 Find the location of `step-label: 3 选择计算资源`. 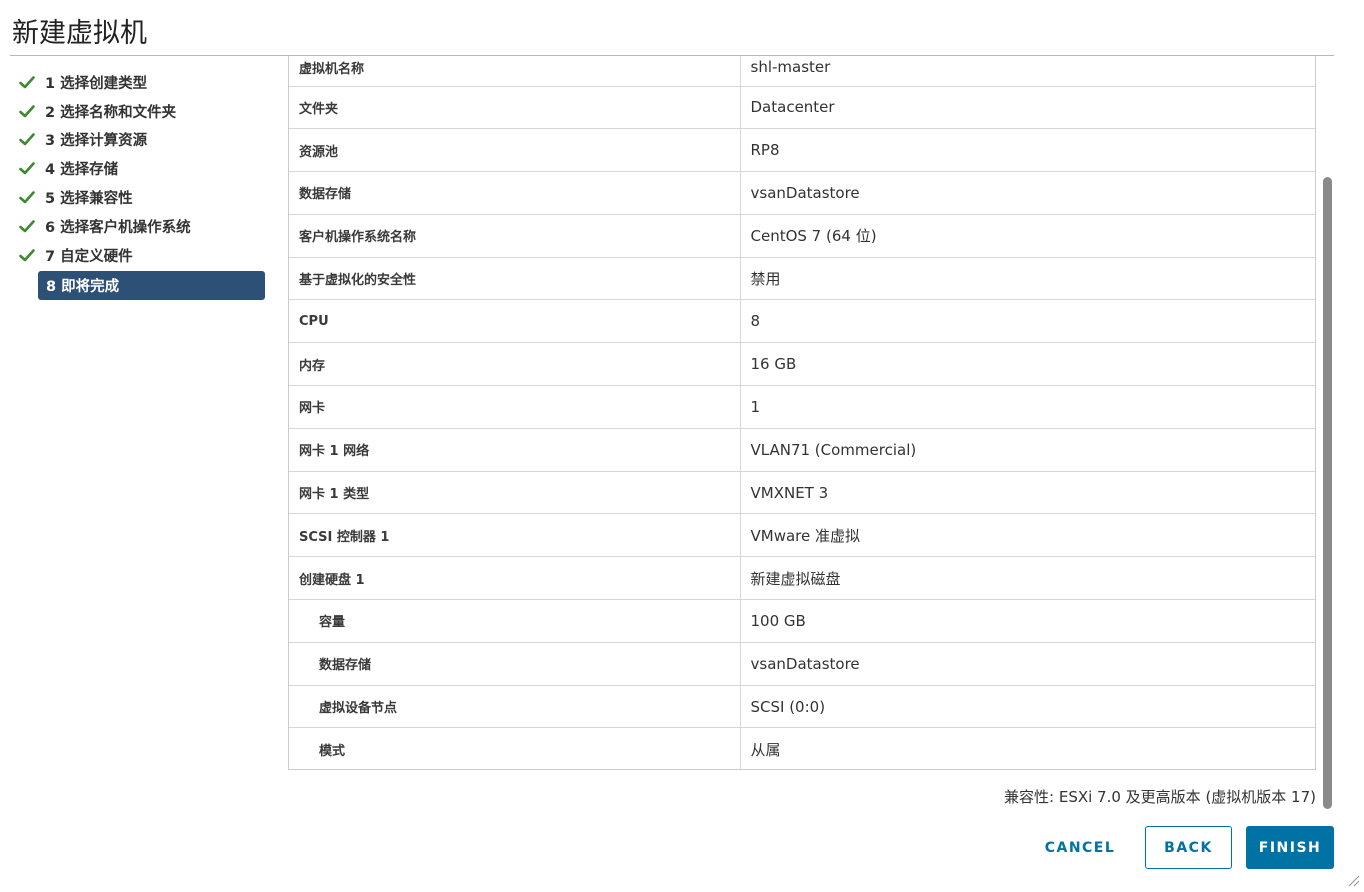

step-label: 3 选择计算资源 is located at coordinates (96, 141).